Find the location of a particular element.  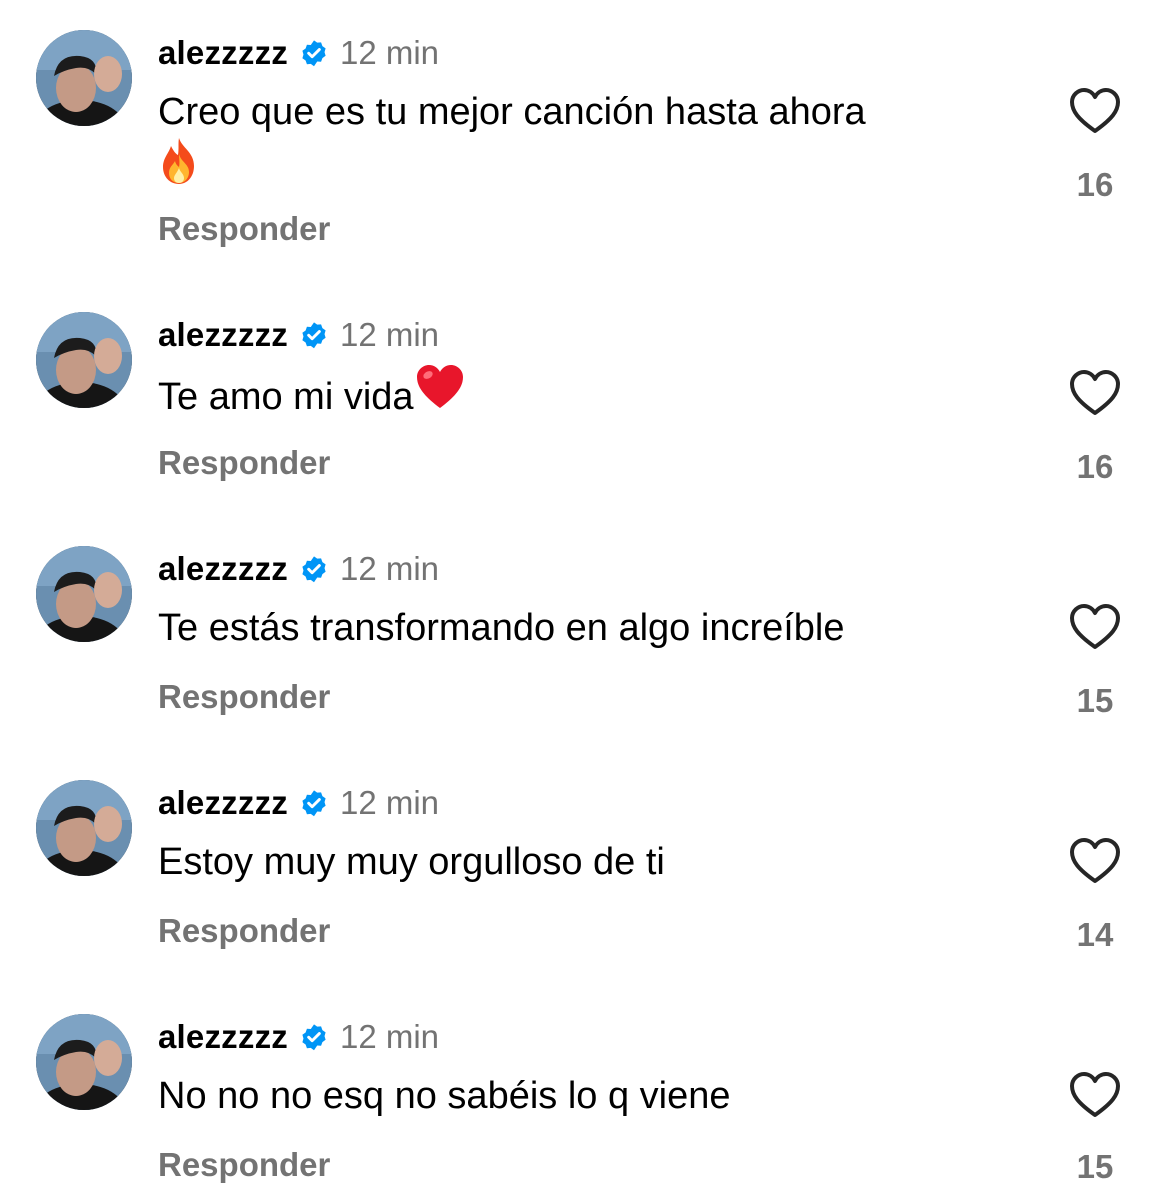

comment-text-block: Te amo mi vida is located at coordinates (578, 398).